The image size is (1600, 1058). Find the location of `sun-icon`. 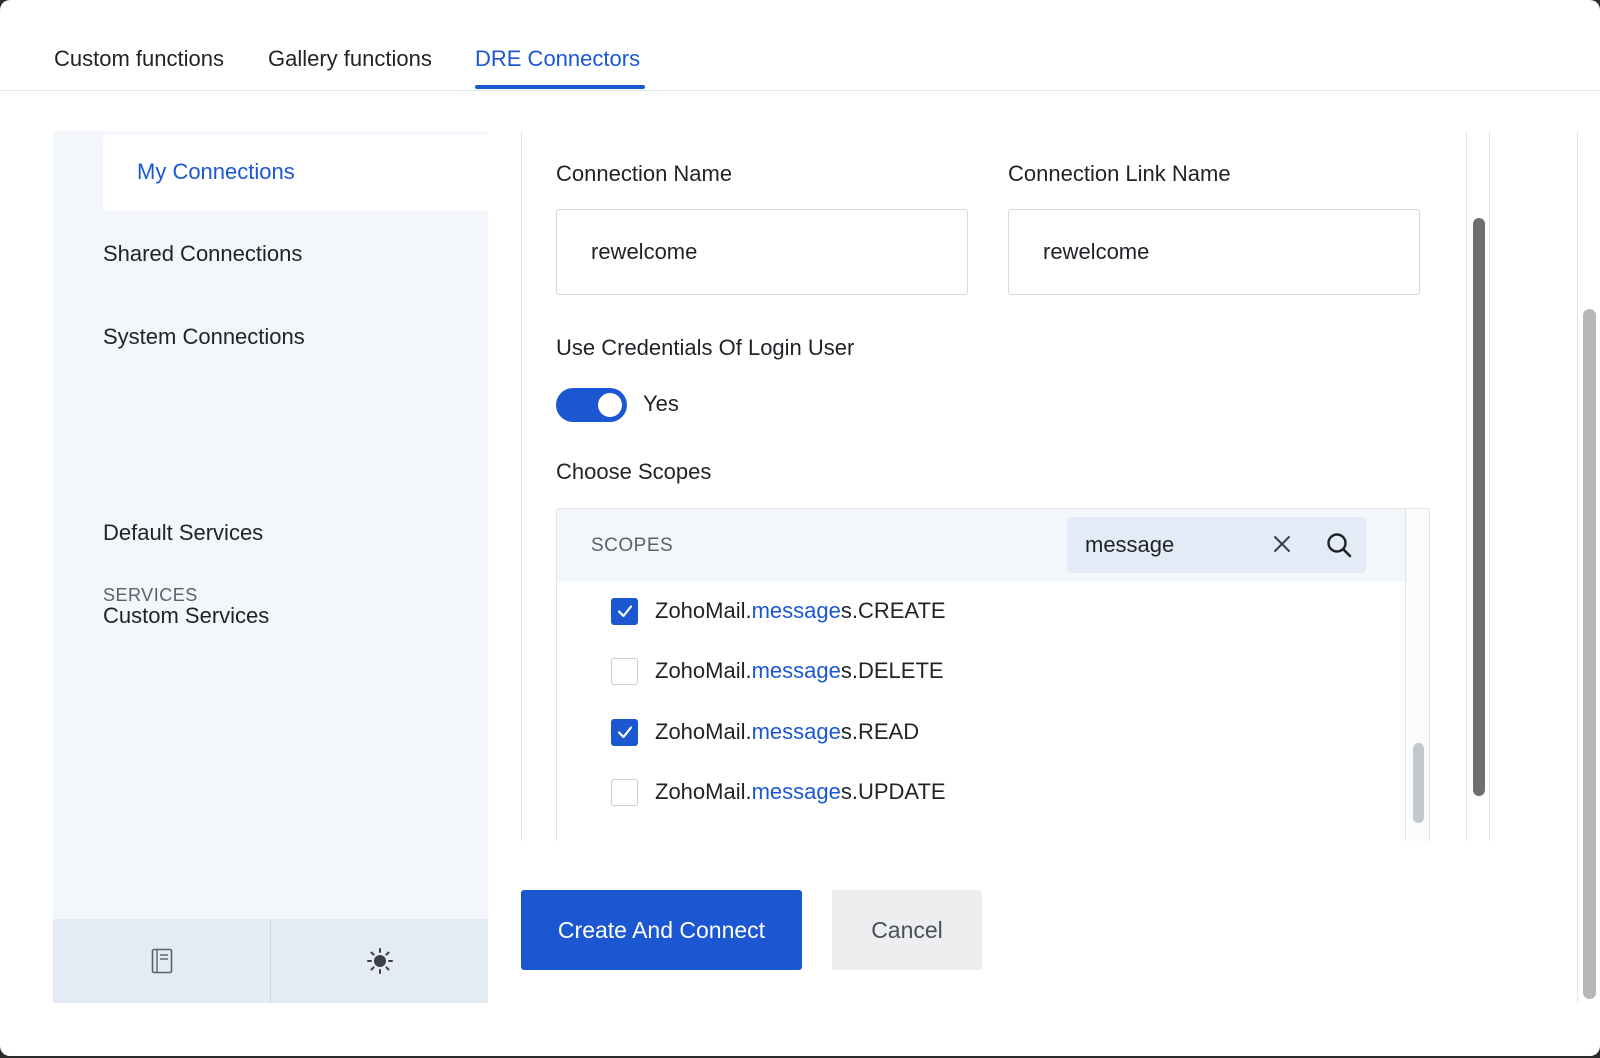

sun-icon is located at coordinates (379, 961).